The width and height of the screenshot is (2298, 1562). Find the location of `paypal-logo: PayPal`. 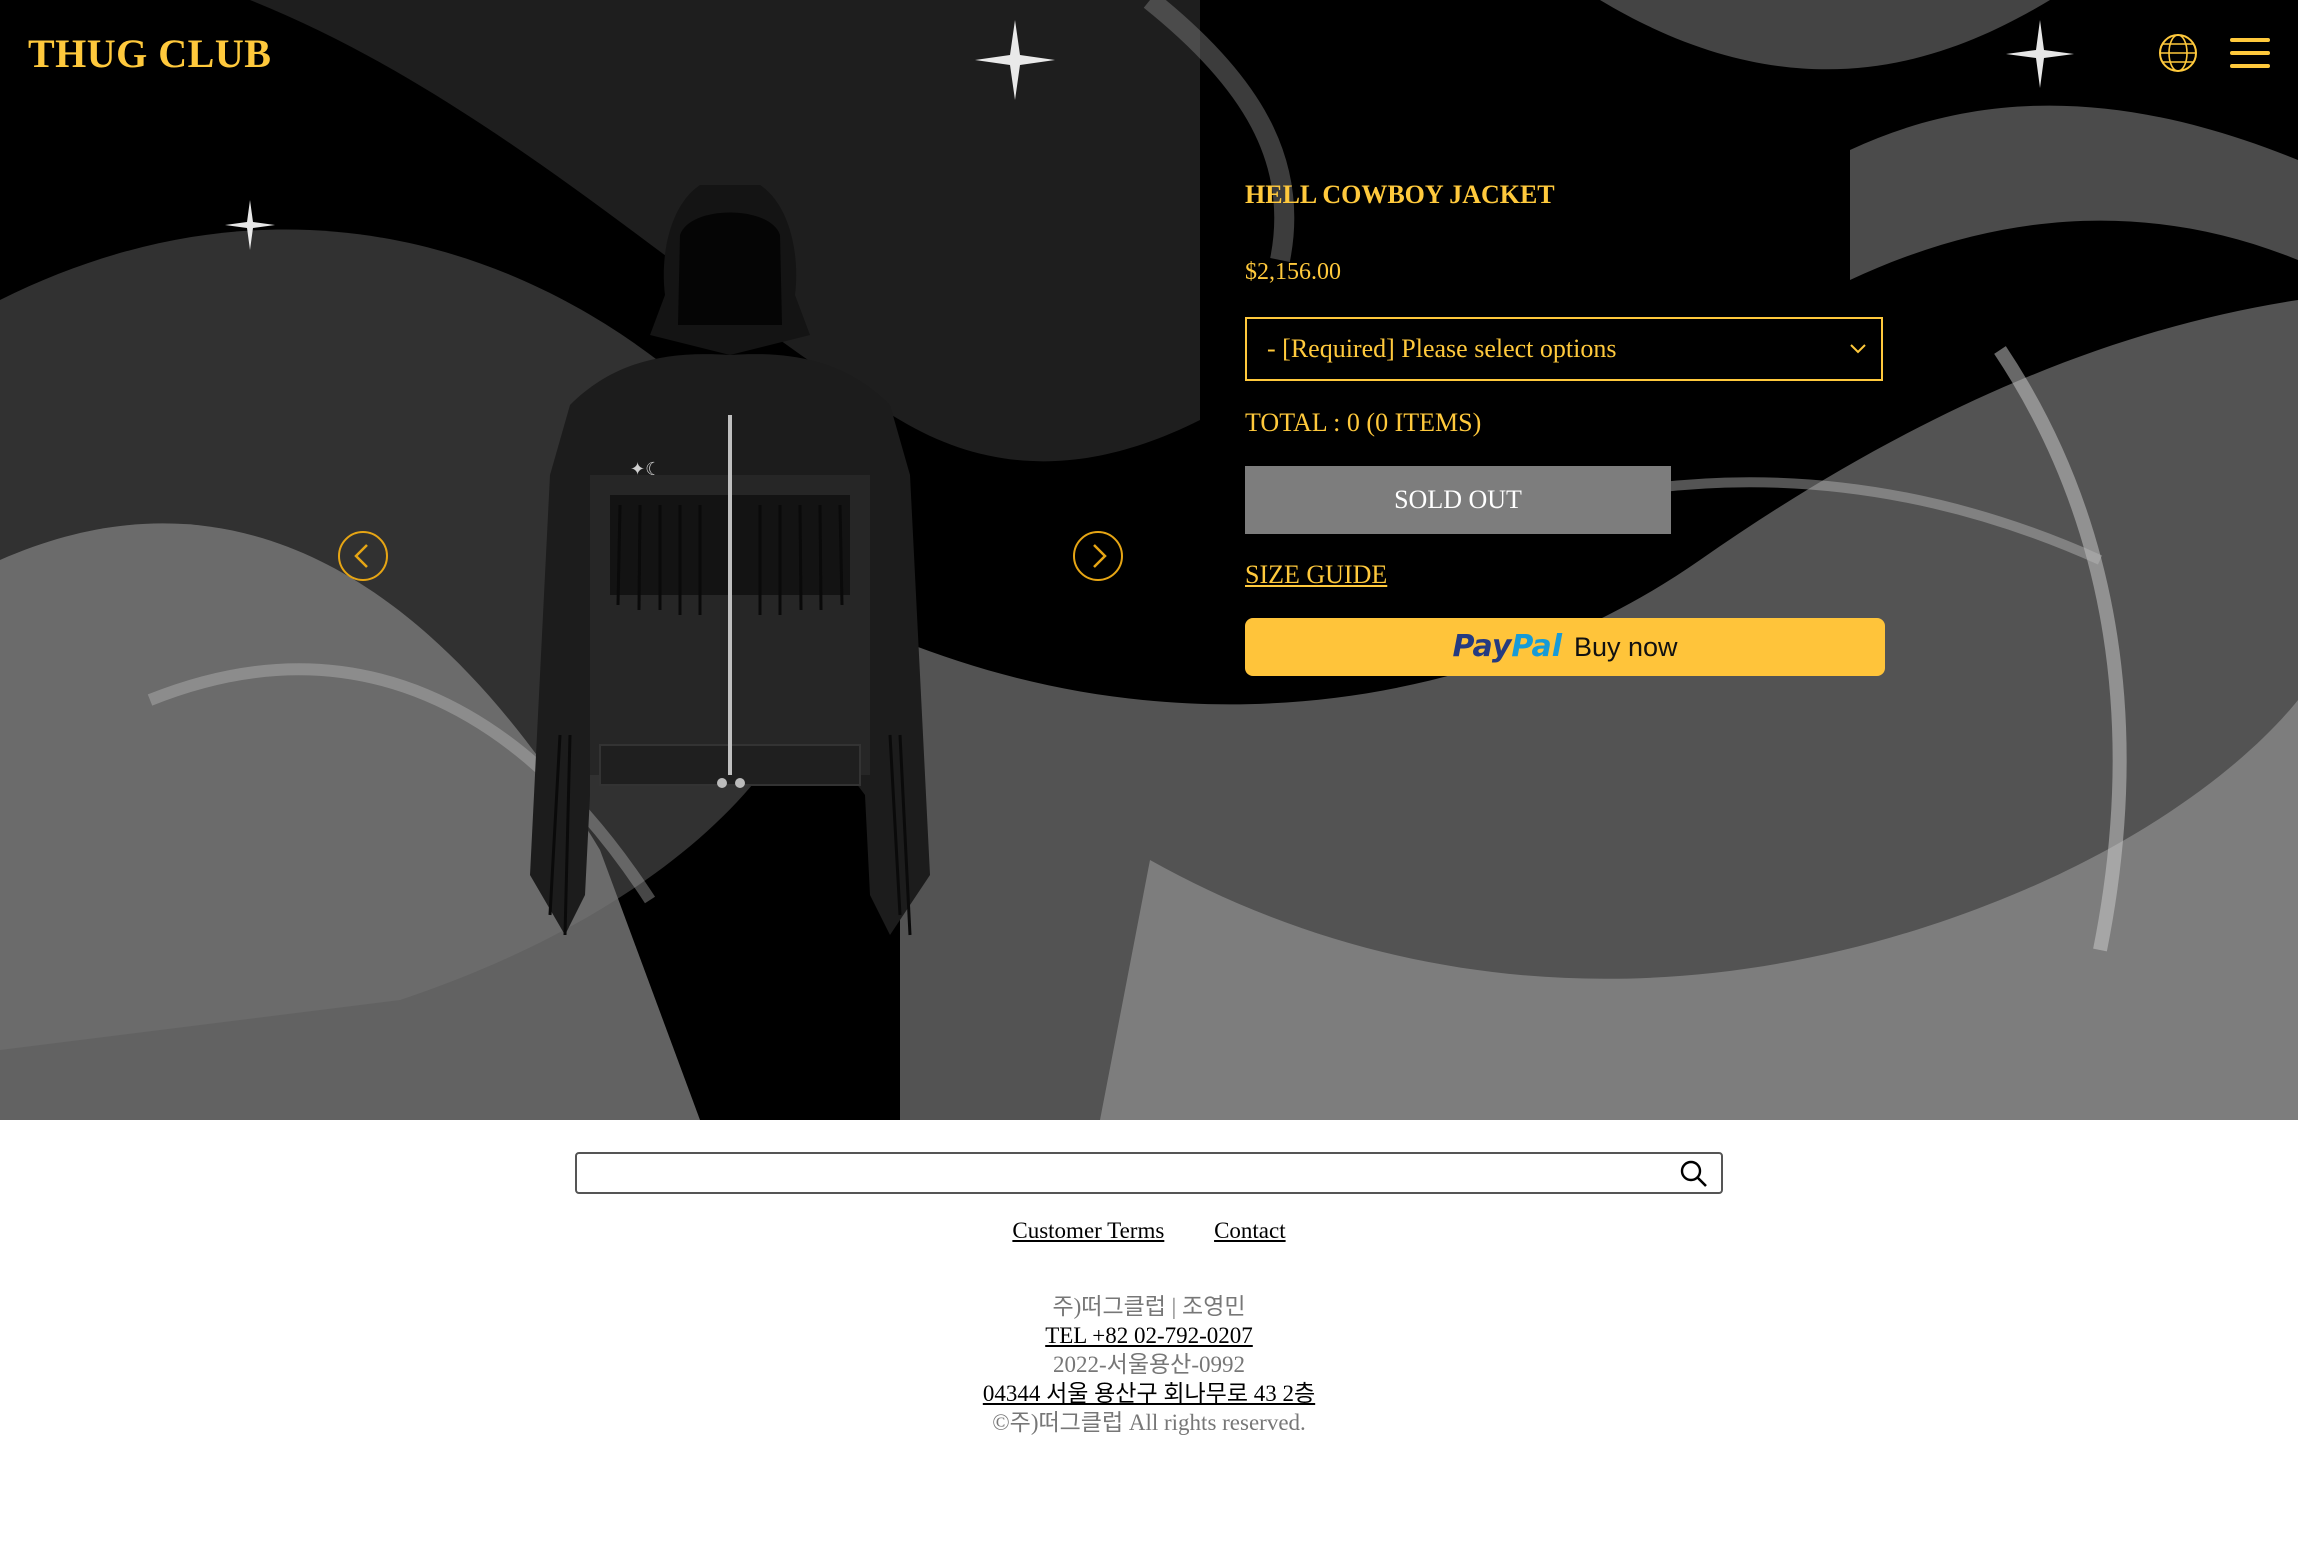

paypal-logo: PayPal is located at coordinates (1507, 646).